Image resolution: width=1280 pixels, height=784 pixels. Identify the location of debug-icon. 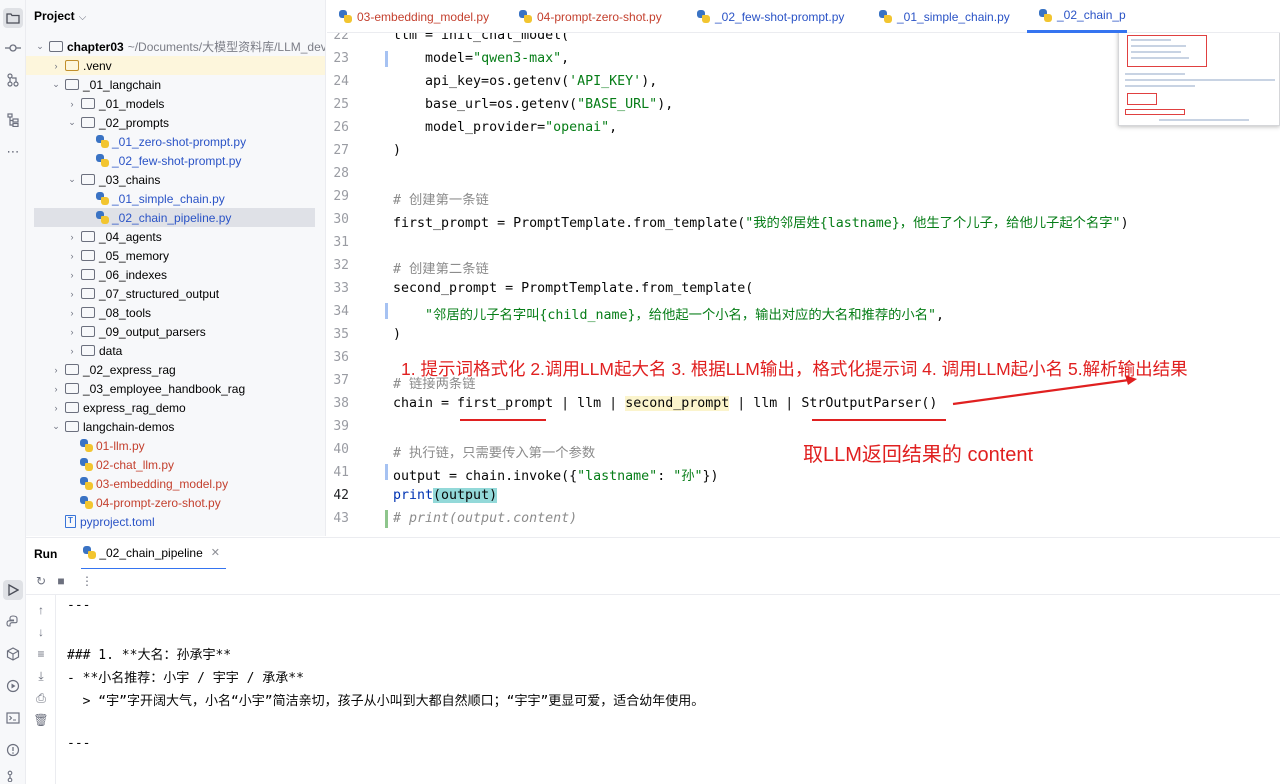
(13, 686).